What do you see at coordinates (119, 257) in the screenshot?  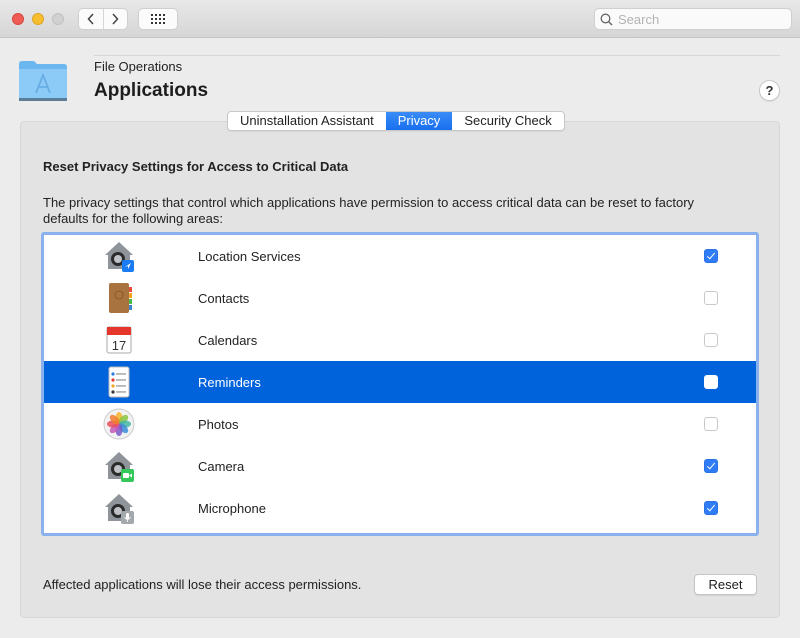 I see `location-services-icon` at bounding box center [119, 257].